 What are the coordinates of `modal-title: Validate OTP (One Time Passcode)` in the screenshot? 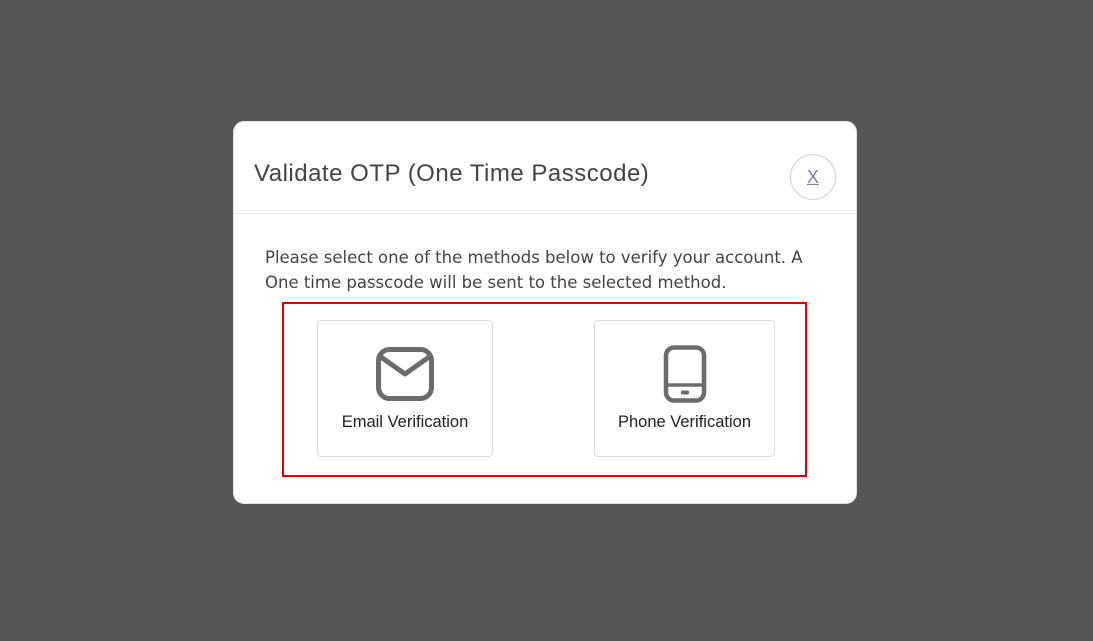 It's located at (452, 173).